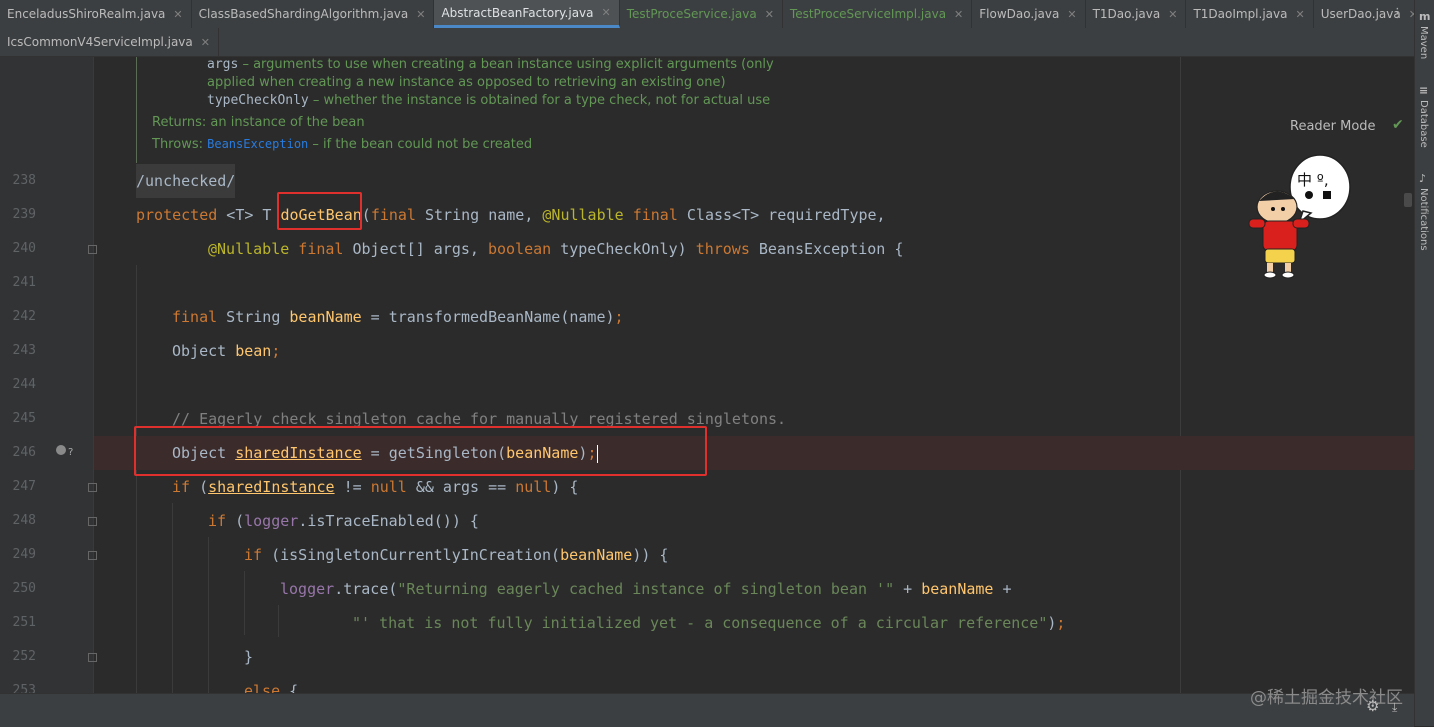  I want to click on token: )) {, so click(650, 555).